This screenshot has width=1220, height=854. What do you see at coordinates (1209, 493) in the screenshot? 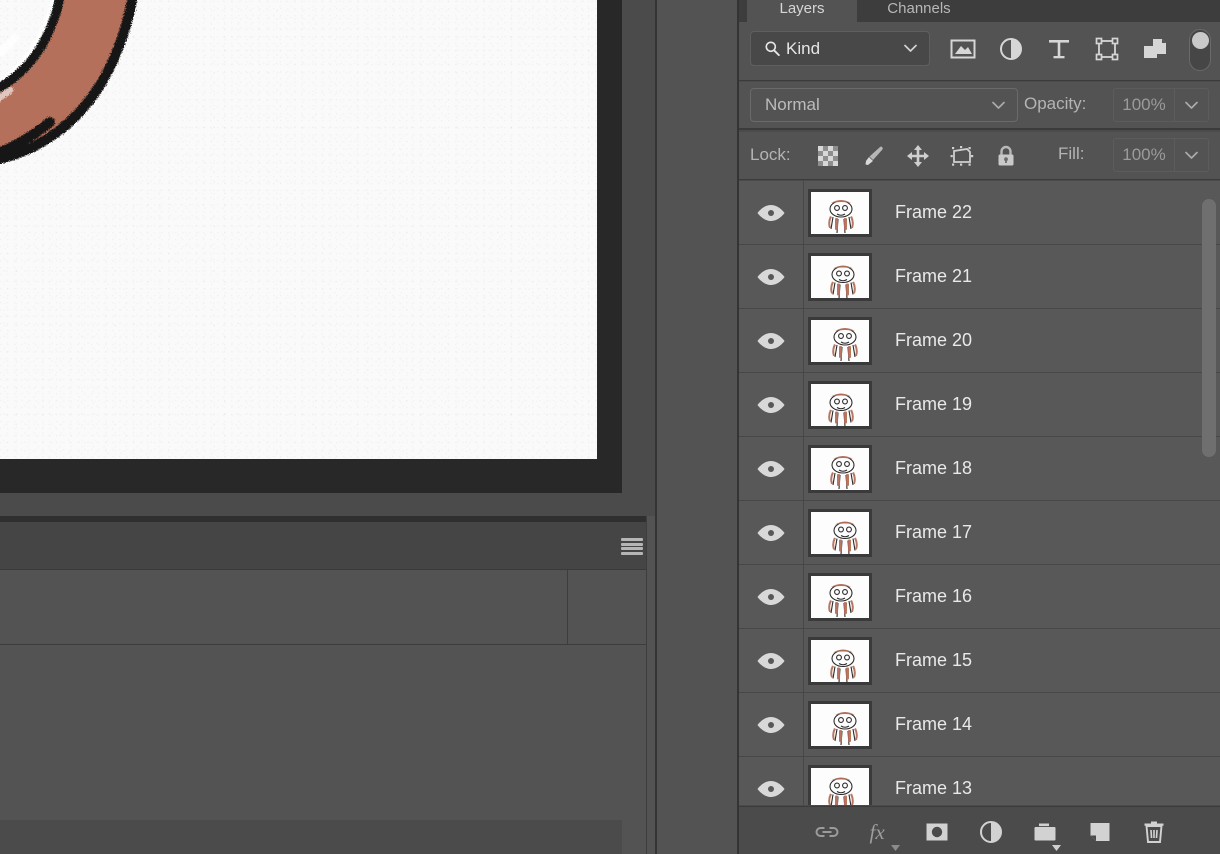
I see `layer-list-scrollbar` at bounding box center [1209, 493].